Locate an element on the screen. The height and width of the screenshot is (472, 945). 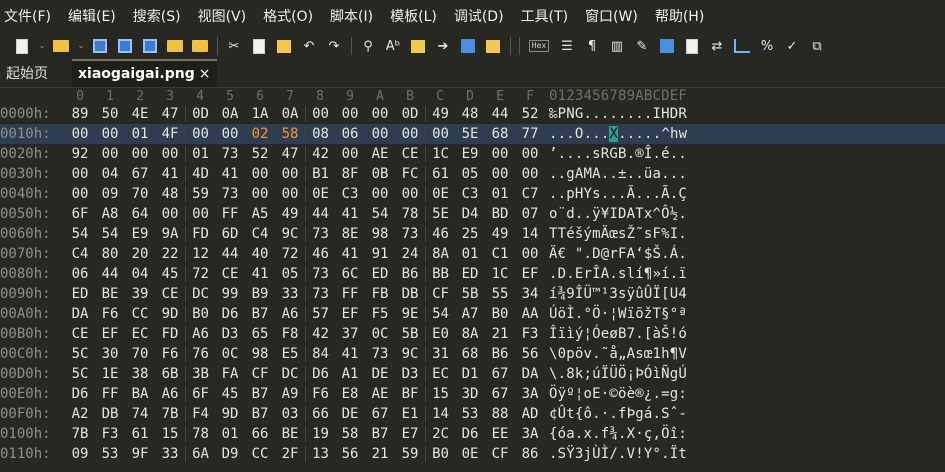
hex-byte: 20 is located at coordinates (140, 254).